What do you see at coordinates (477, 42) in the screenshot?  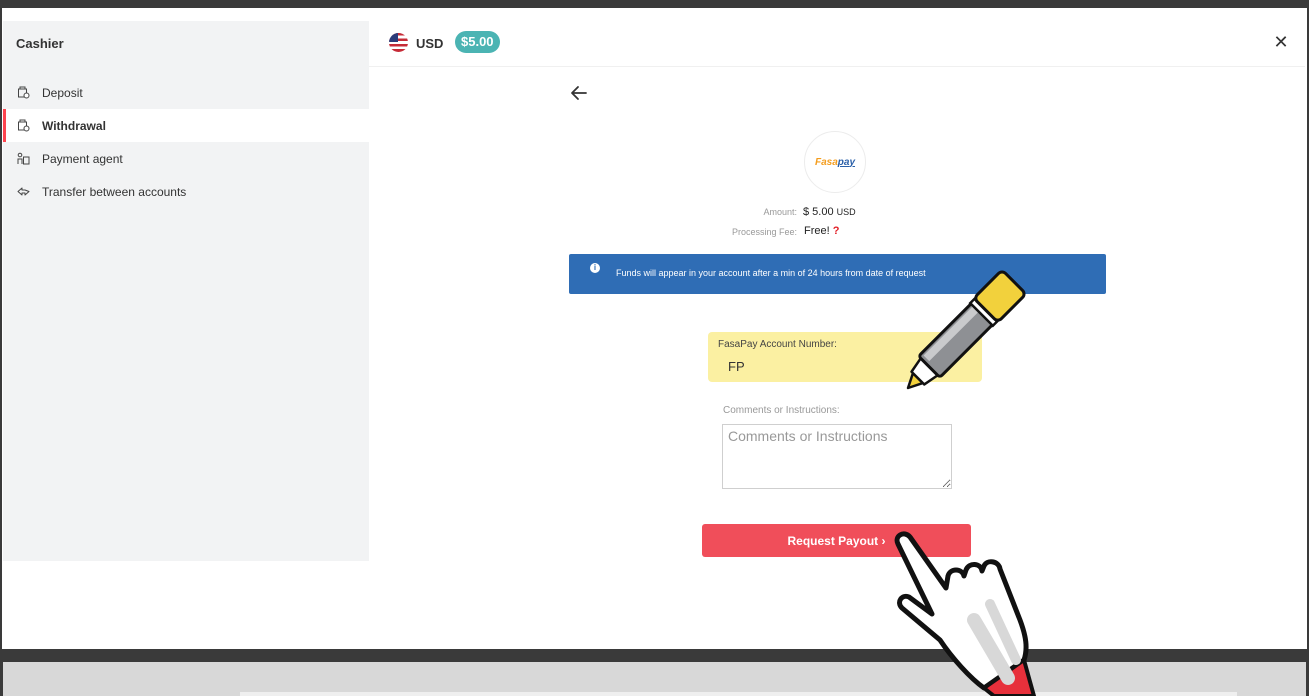 I see `balance-badge: $5.00` at bounding box center [477, 42].